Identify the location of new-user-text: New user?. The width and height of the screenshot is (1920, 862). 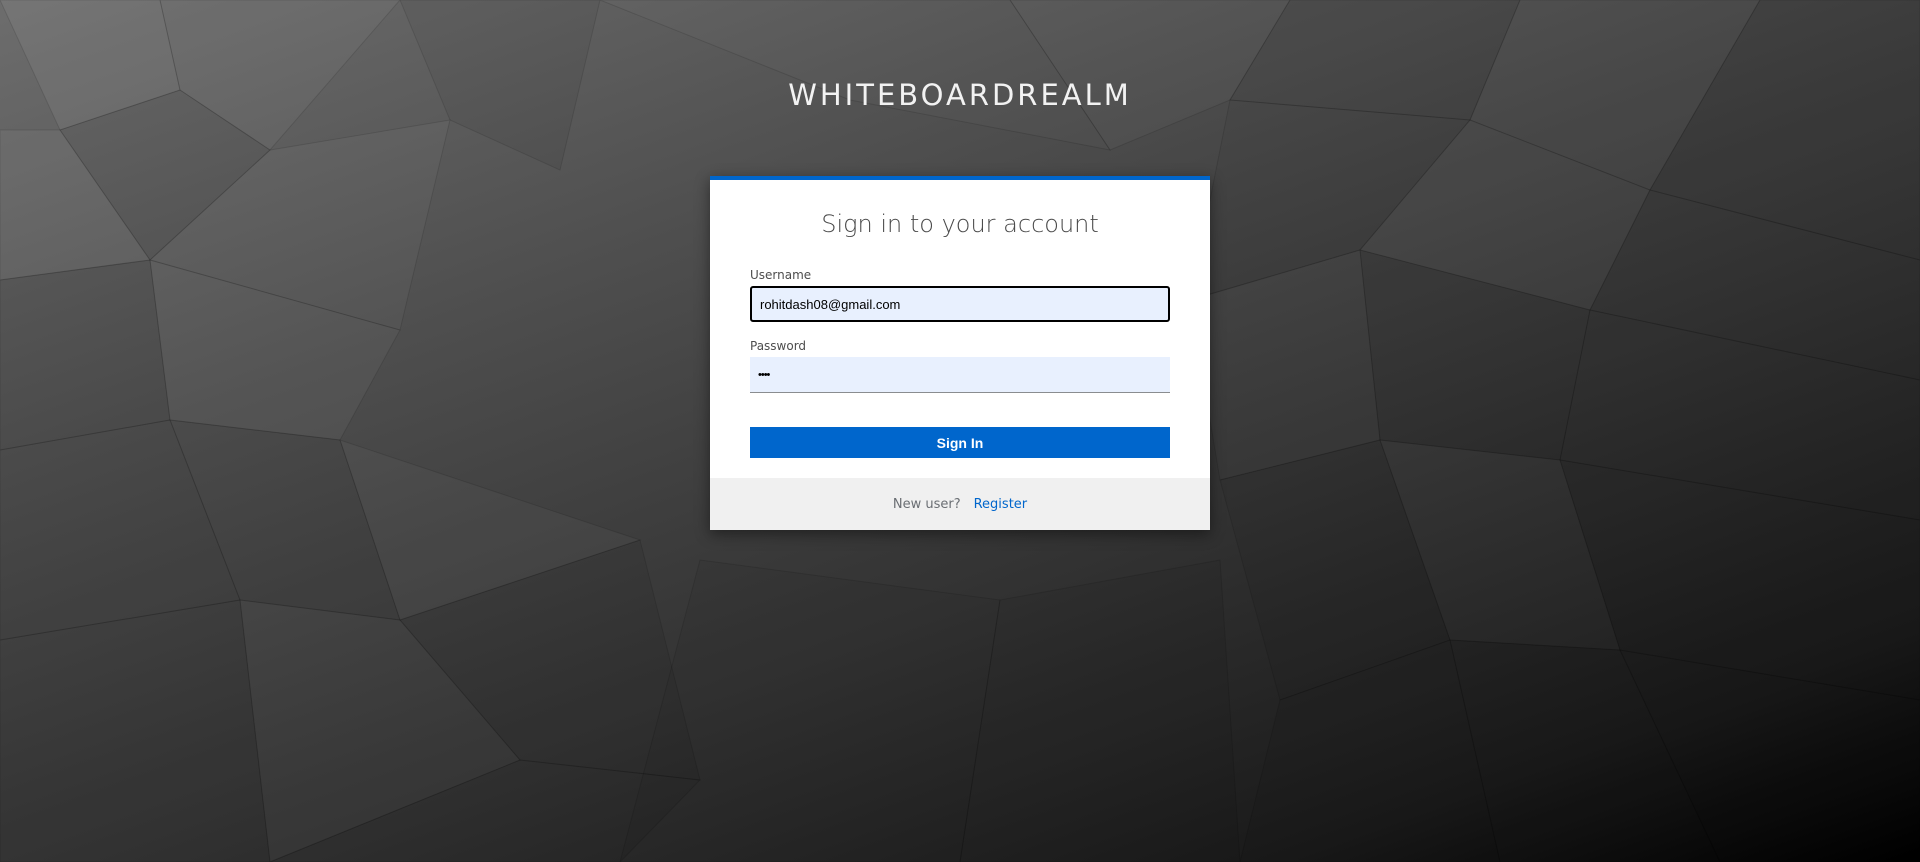
(926, 504).